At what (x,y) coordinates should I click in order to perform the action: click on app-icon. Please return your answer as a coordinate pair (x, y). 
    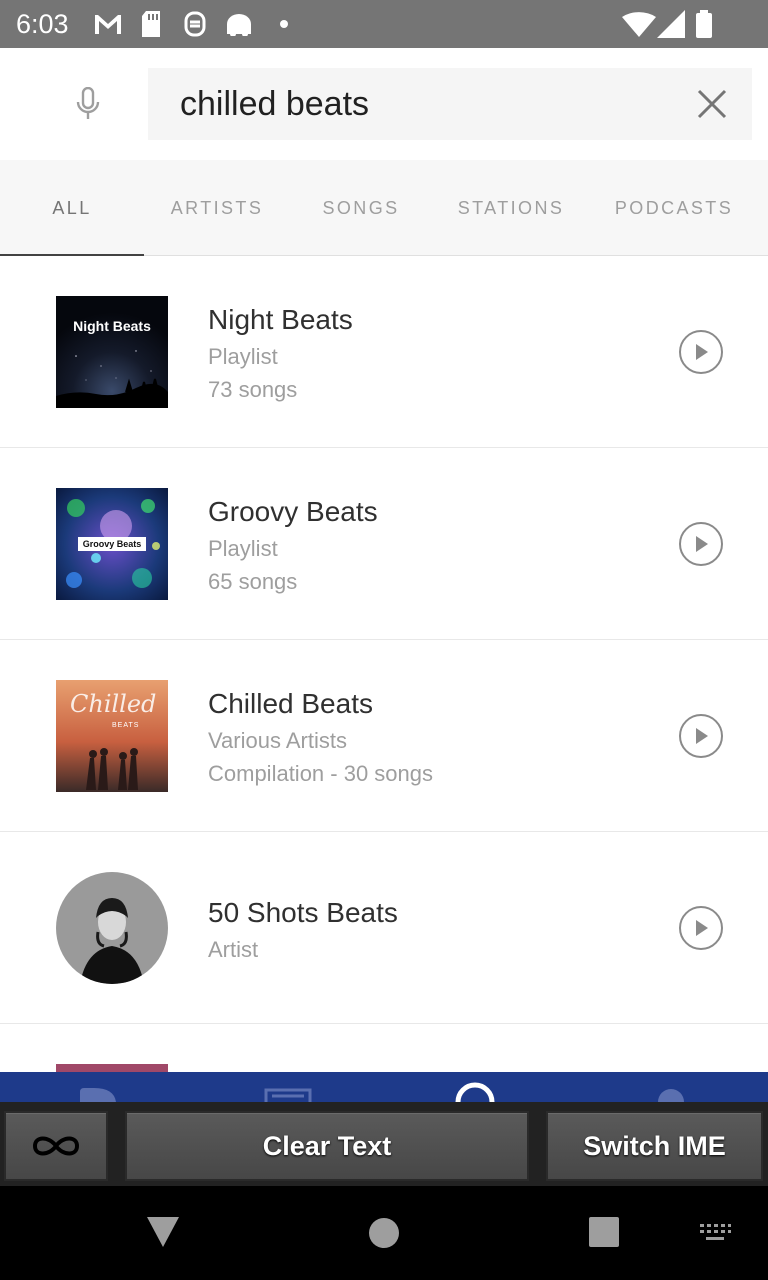
    Looking at the image, I should click on (195, 24).